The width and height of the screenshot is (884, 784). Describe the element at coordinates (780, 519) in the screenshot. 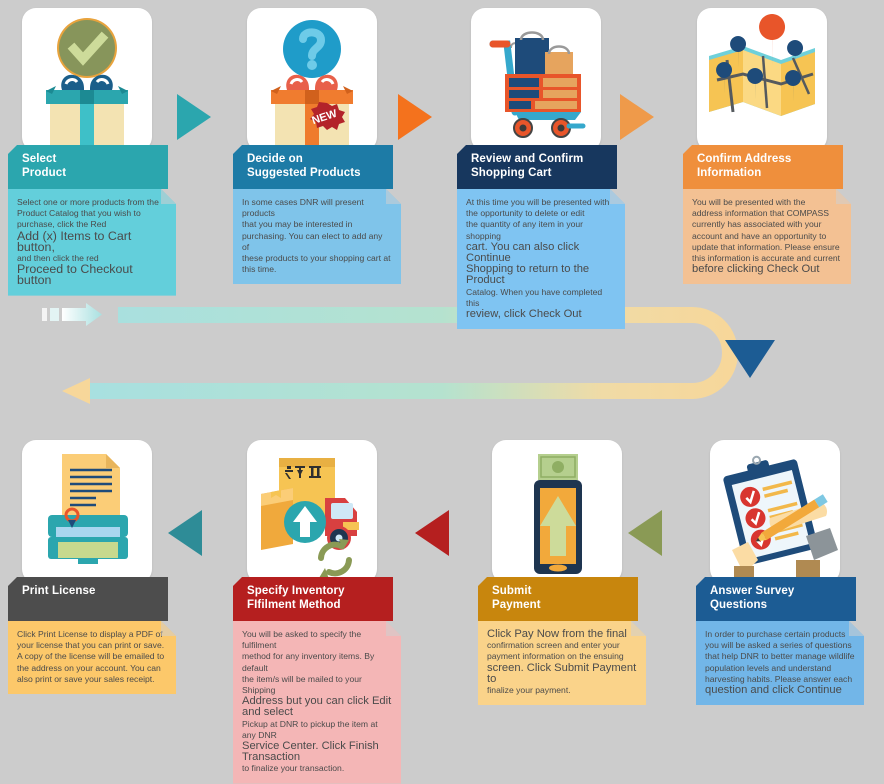

I see `clipboard-survey-icon` at that location.